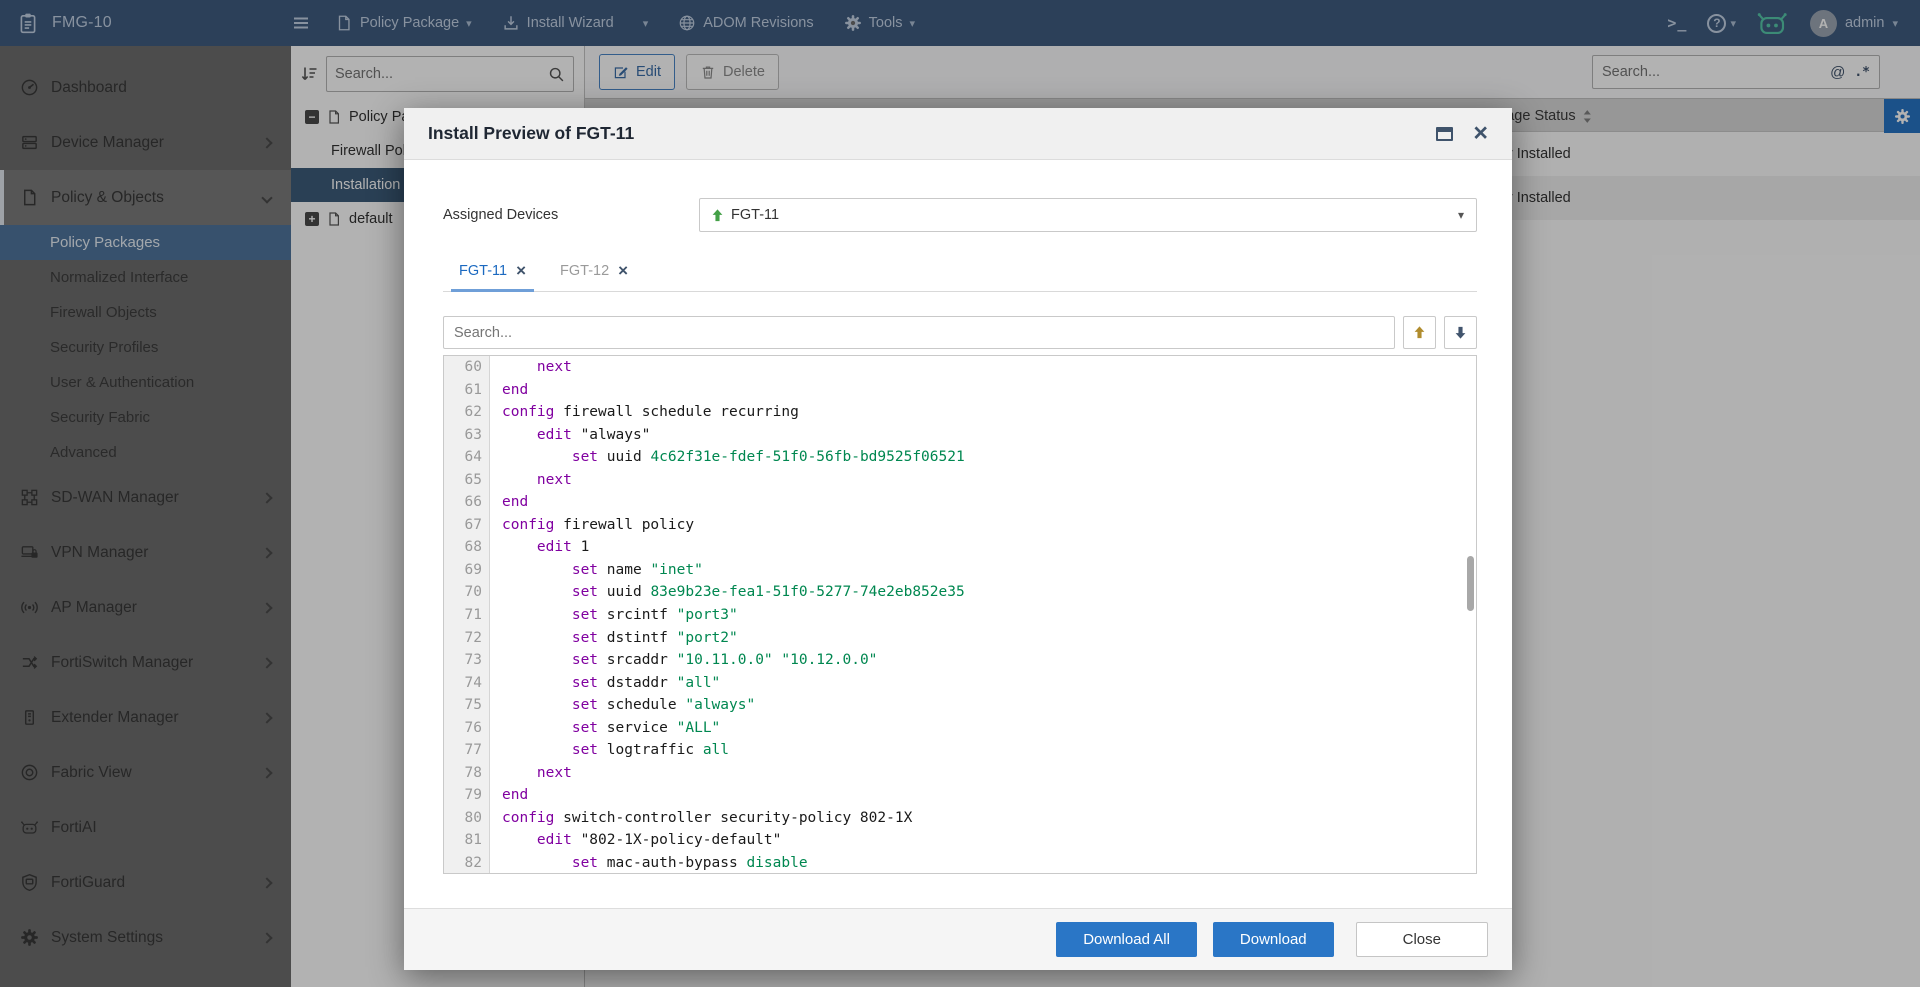  I want to click on search-previous-button, so click(1419, 332).